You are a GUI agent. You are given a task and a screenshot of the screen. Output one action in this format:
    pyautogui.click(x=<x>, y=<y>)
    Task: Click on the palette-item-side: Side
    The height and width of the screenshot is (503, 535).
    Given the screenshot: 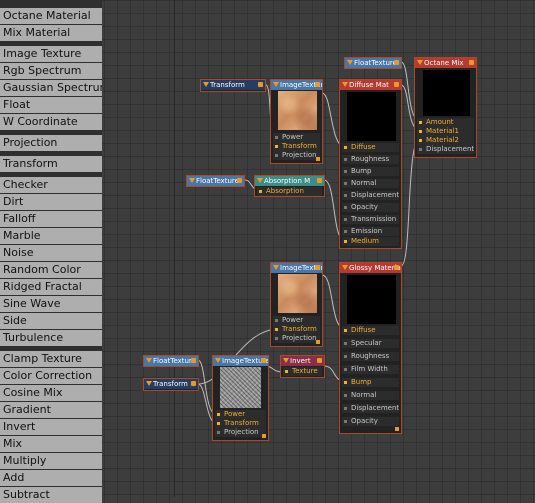 What is the action you would take?
    pyautogui.click(x=51, y=321)
    